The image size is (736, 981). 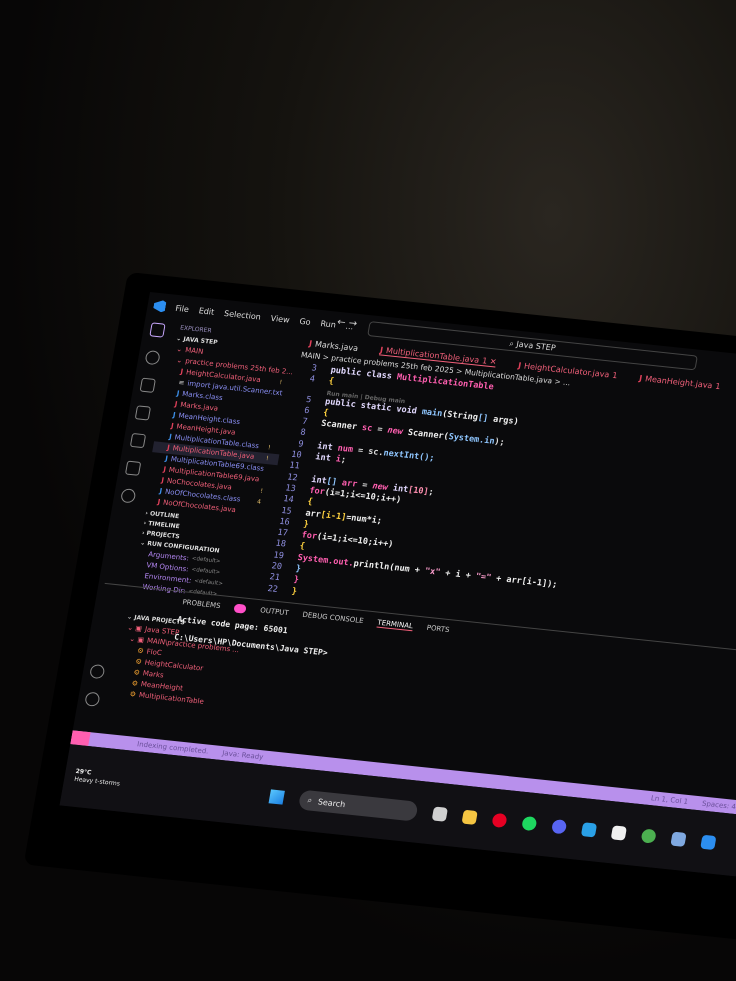 I want to click on menu-selection: Selection, so click(x=242, y=314).